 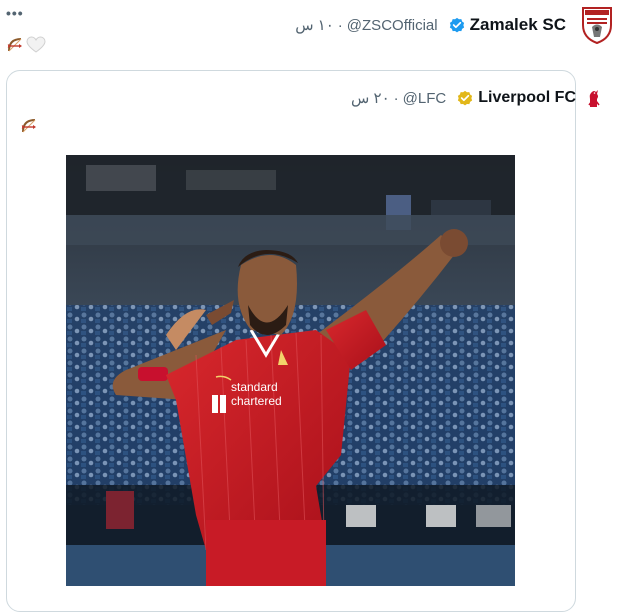 I want to click on svg-text: standard, so click(x=254, y=387).